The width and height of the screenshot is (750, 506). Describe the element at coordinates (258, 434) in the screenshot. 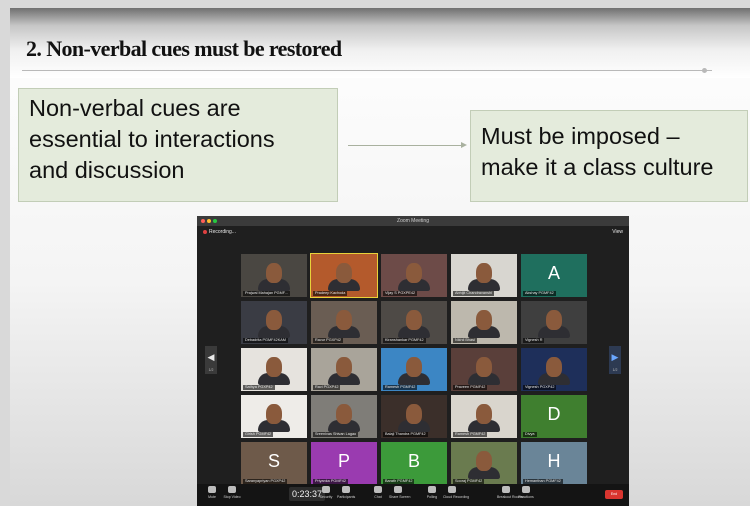

I see `participant-name: Girish PGMF42` at that location.